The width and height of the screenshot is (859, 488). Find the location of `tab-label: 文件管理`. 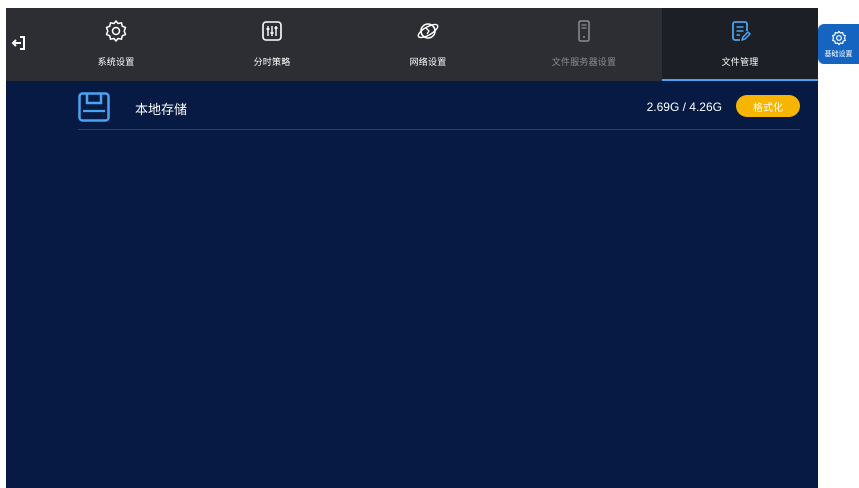

tab-label: 文件管理 is located at coordinates (740, 63).